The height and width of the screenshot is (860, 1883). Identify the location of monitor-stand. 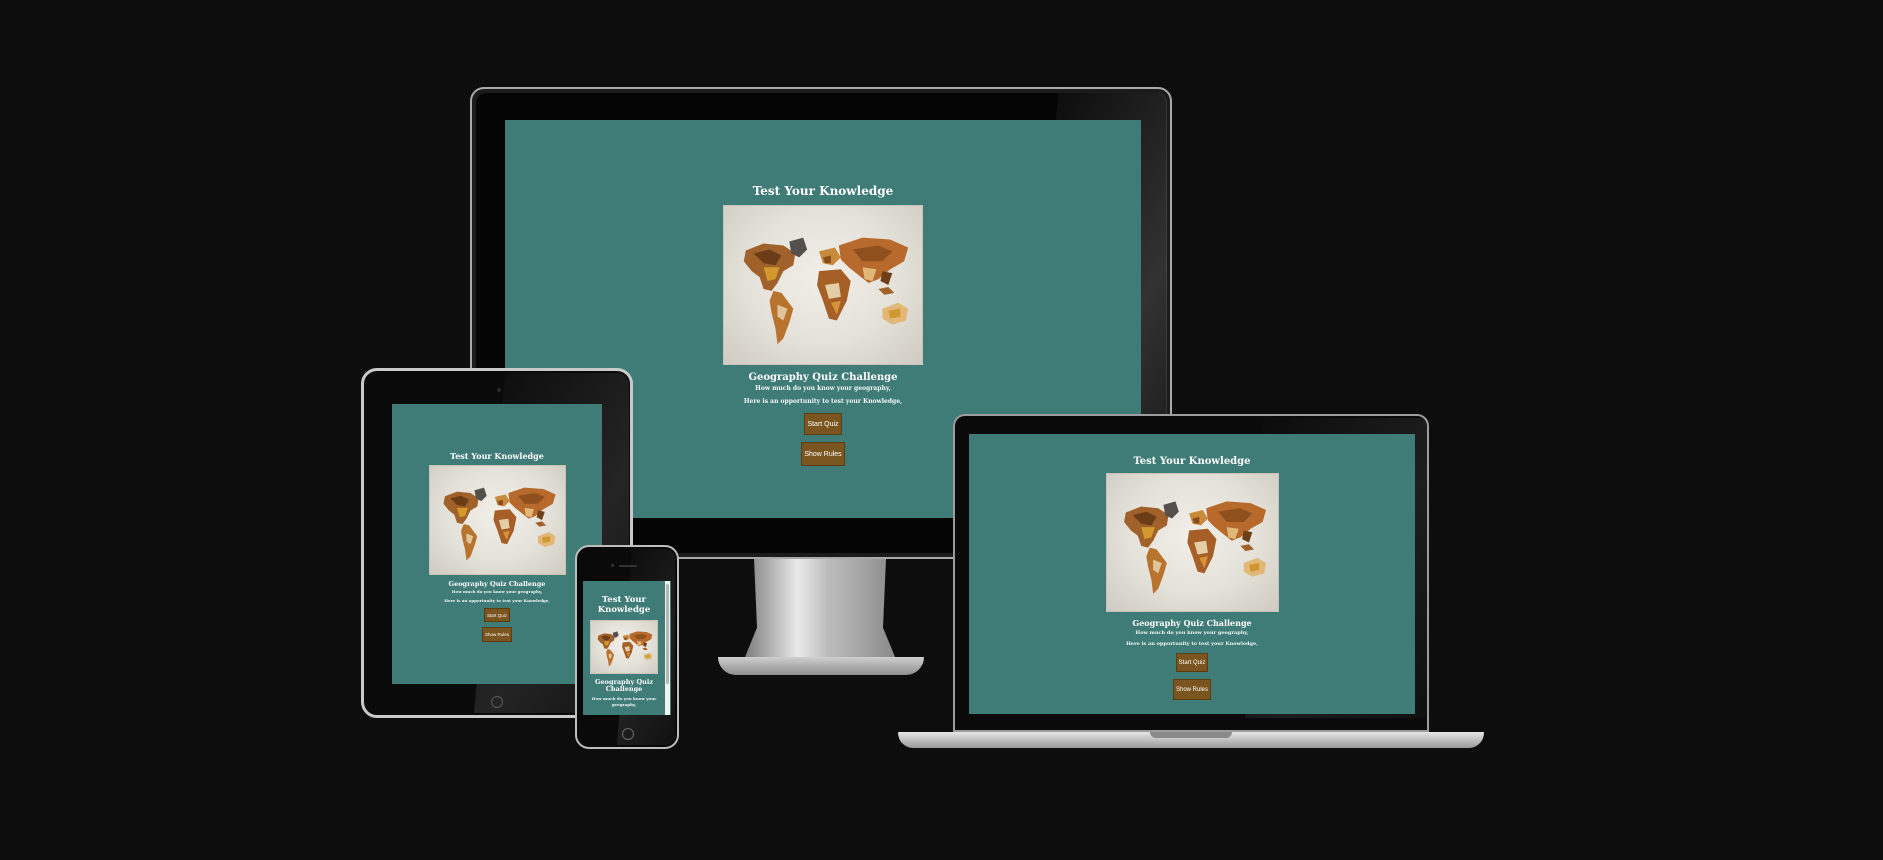
(820, 608).